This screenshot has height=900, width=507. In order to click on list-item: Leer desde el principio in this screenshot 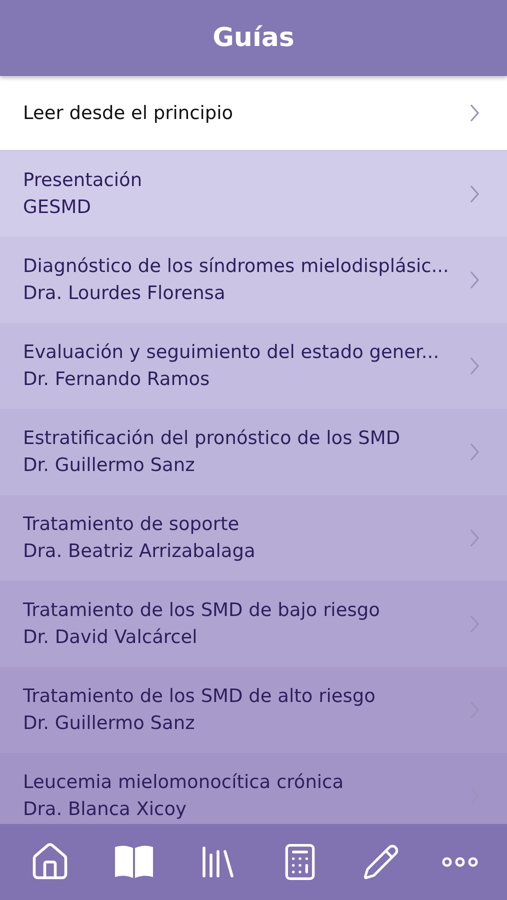, I will do `click(253, 113)`.